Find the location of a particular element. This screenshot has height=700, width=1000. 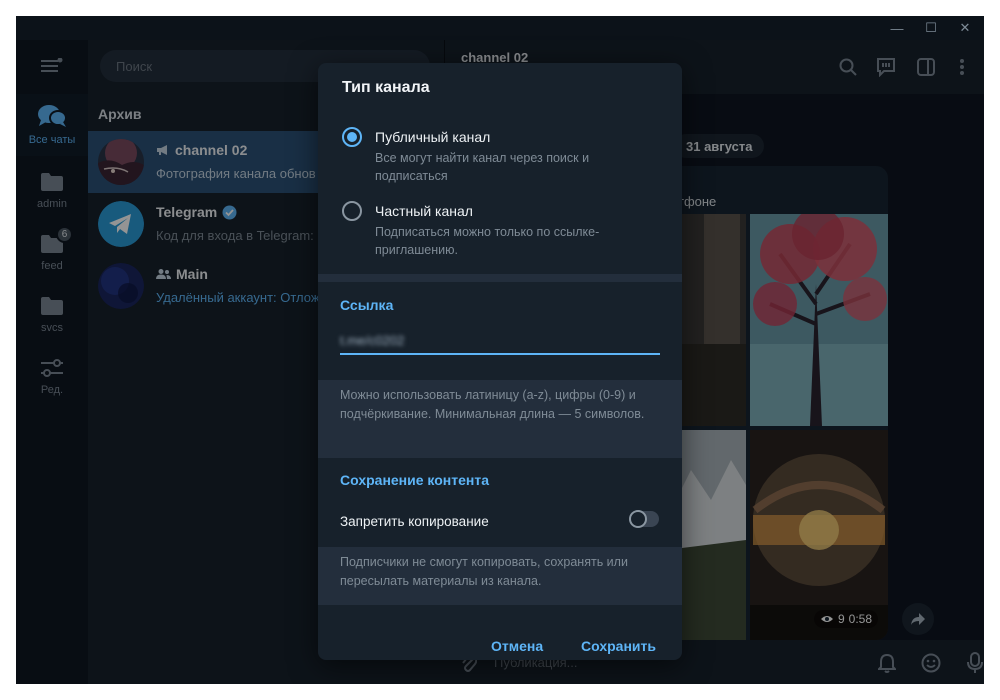

protect-content-toggle is located at coordinates (644, 519).